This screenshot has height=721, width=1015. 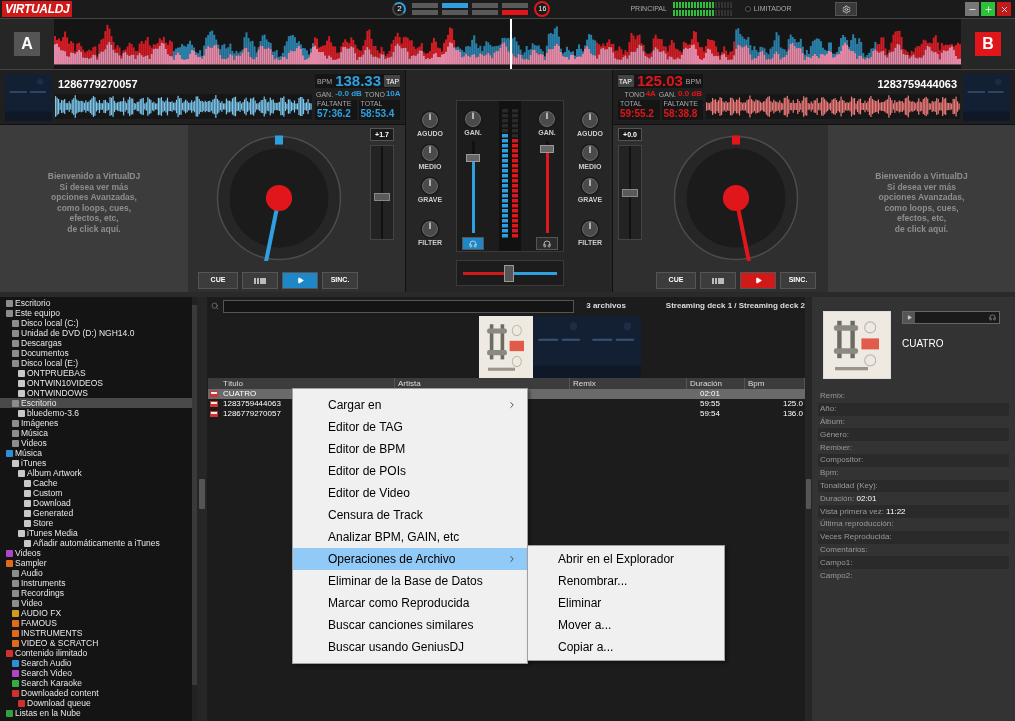 I want to click on tree-item: Añadir automáticamente a iTunes, so click(x=96, y=543).